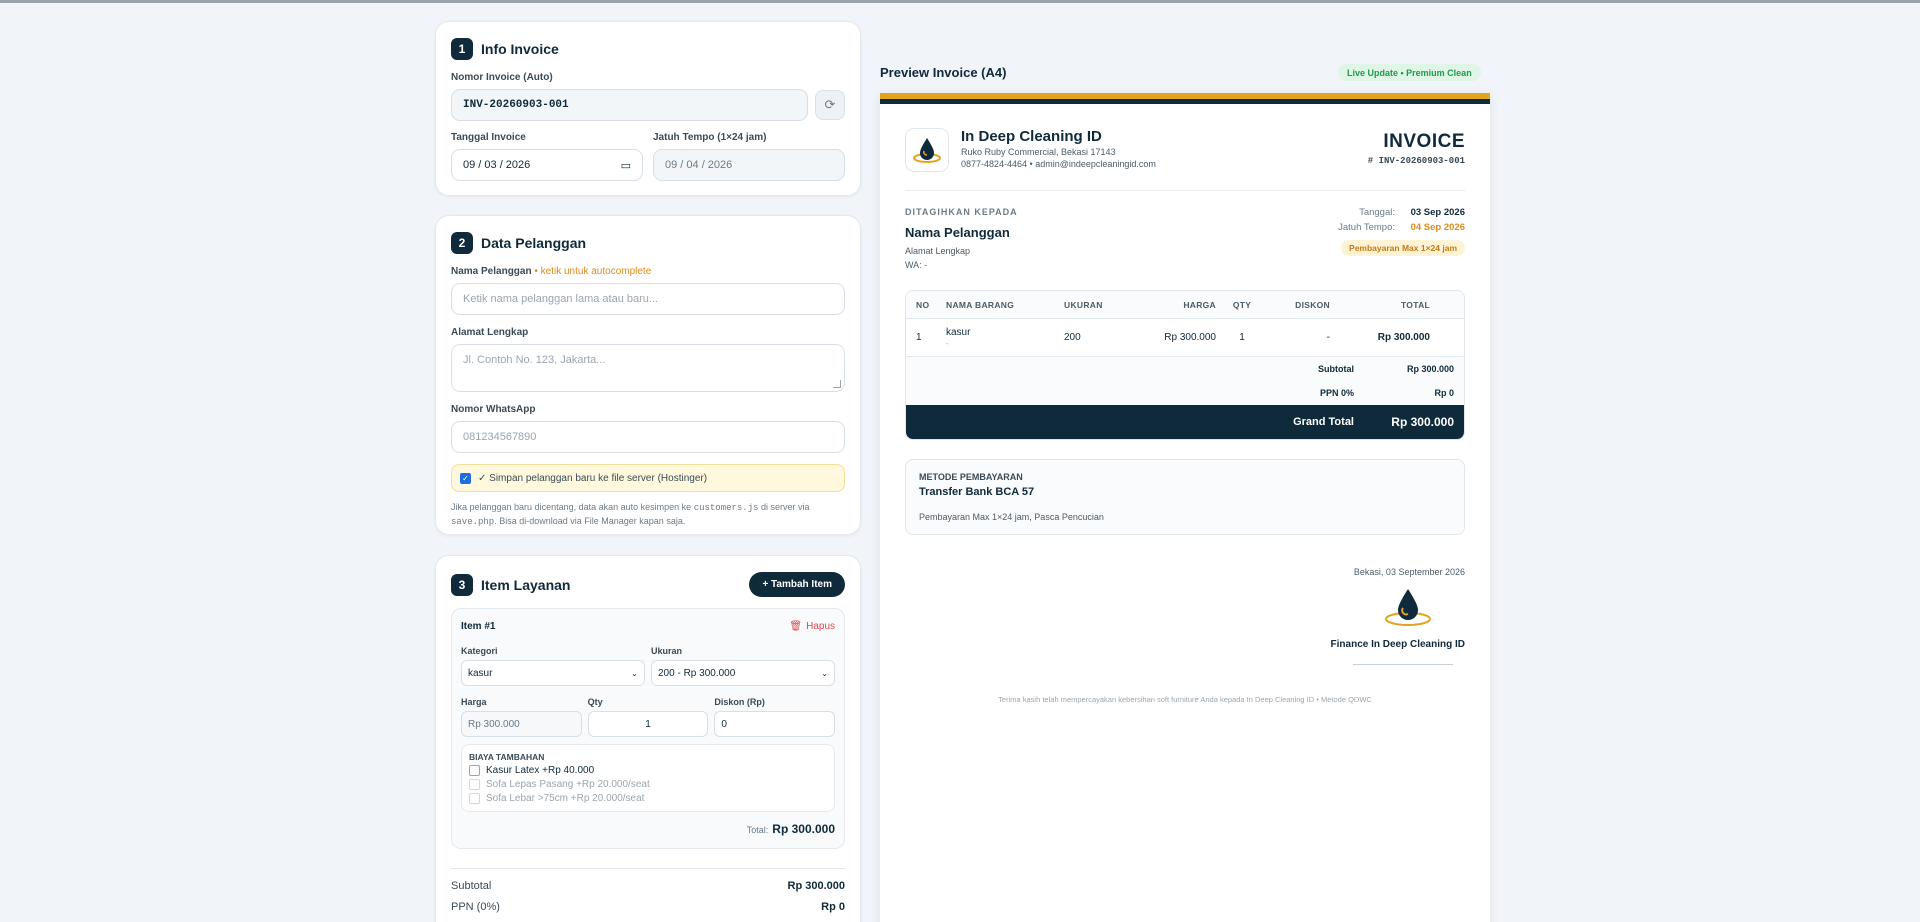  What do you see at coordinates (648, 724) in the screenshot?
I see `qty-input: 1` at bounding box center [648, 724].